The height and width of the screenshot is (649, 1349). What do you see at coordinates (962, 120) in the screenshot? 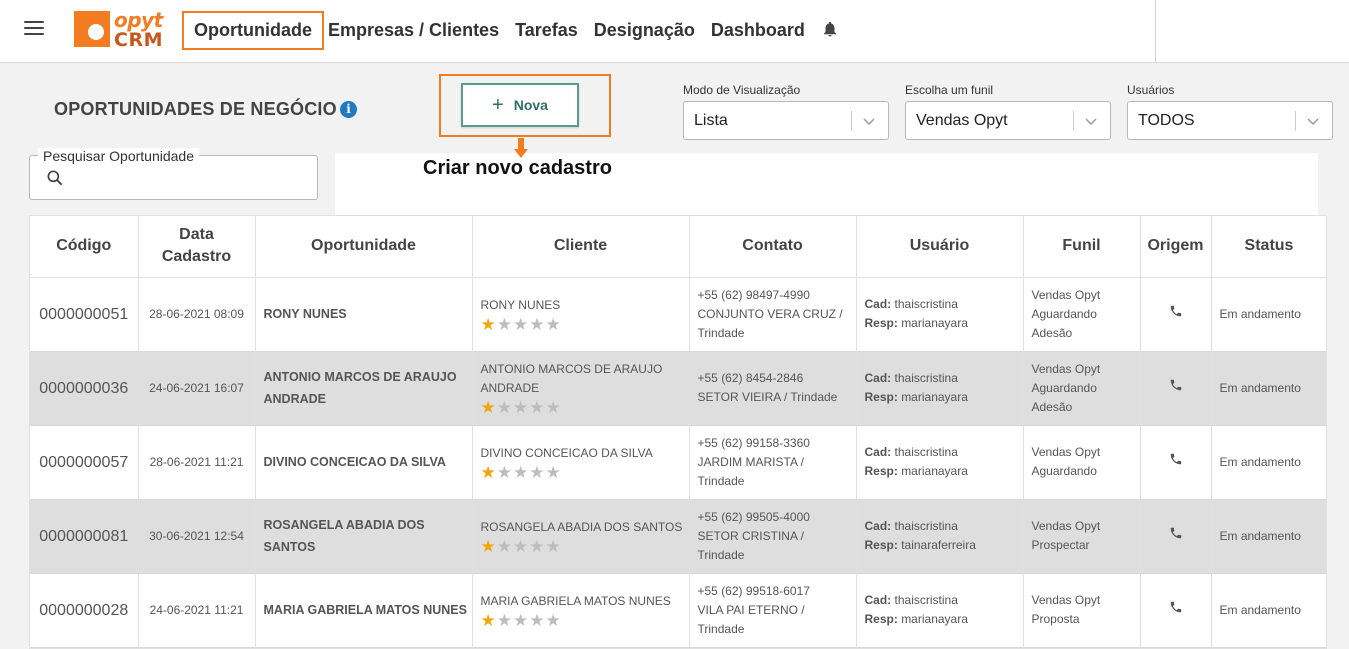
I see `funnel-value: Vendas Opyt` at bounding box center [962, 120].